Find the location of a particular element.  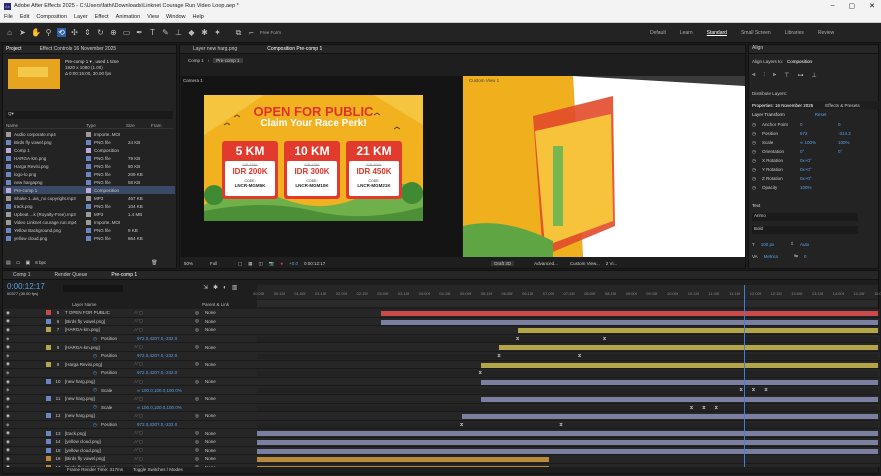

align-left-icon: ⫷ is located at coordinates (753, 75).